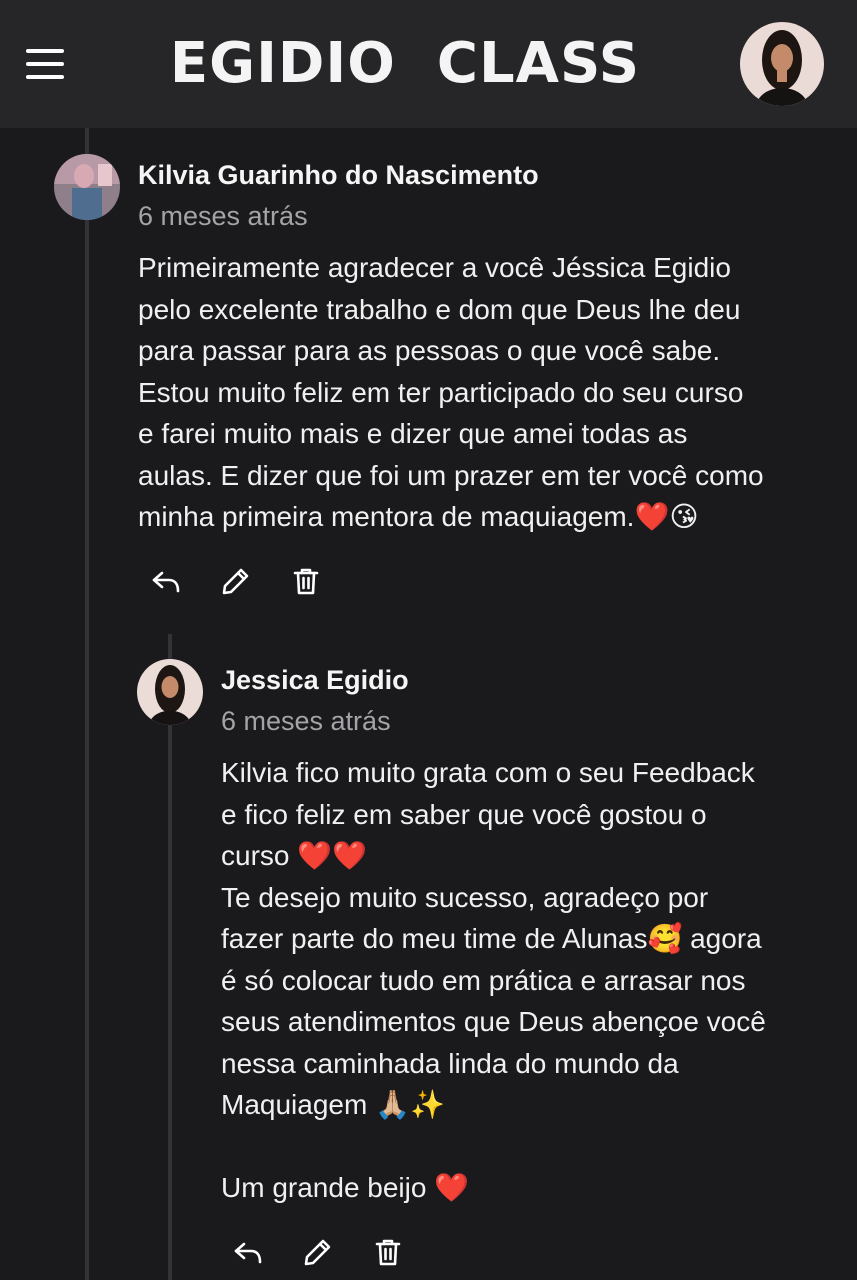 This screenshot has height=1280, width=857. Describe the element at coordinates (315, 680) in the screenshot. I see `reply-author: Jessica Egidio` at that location.